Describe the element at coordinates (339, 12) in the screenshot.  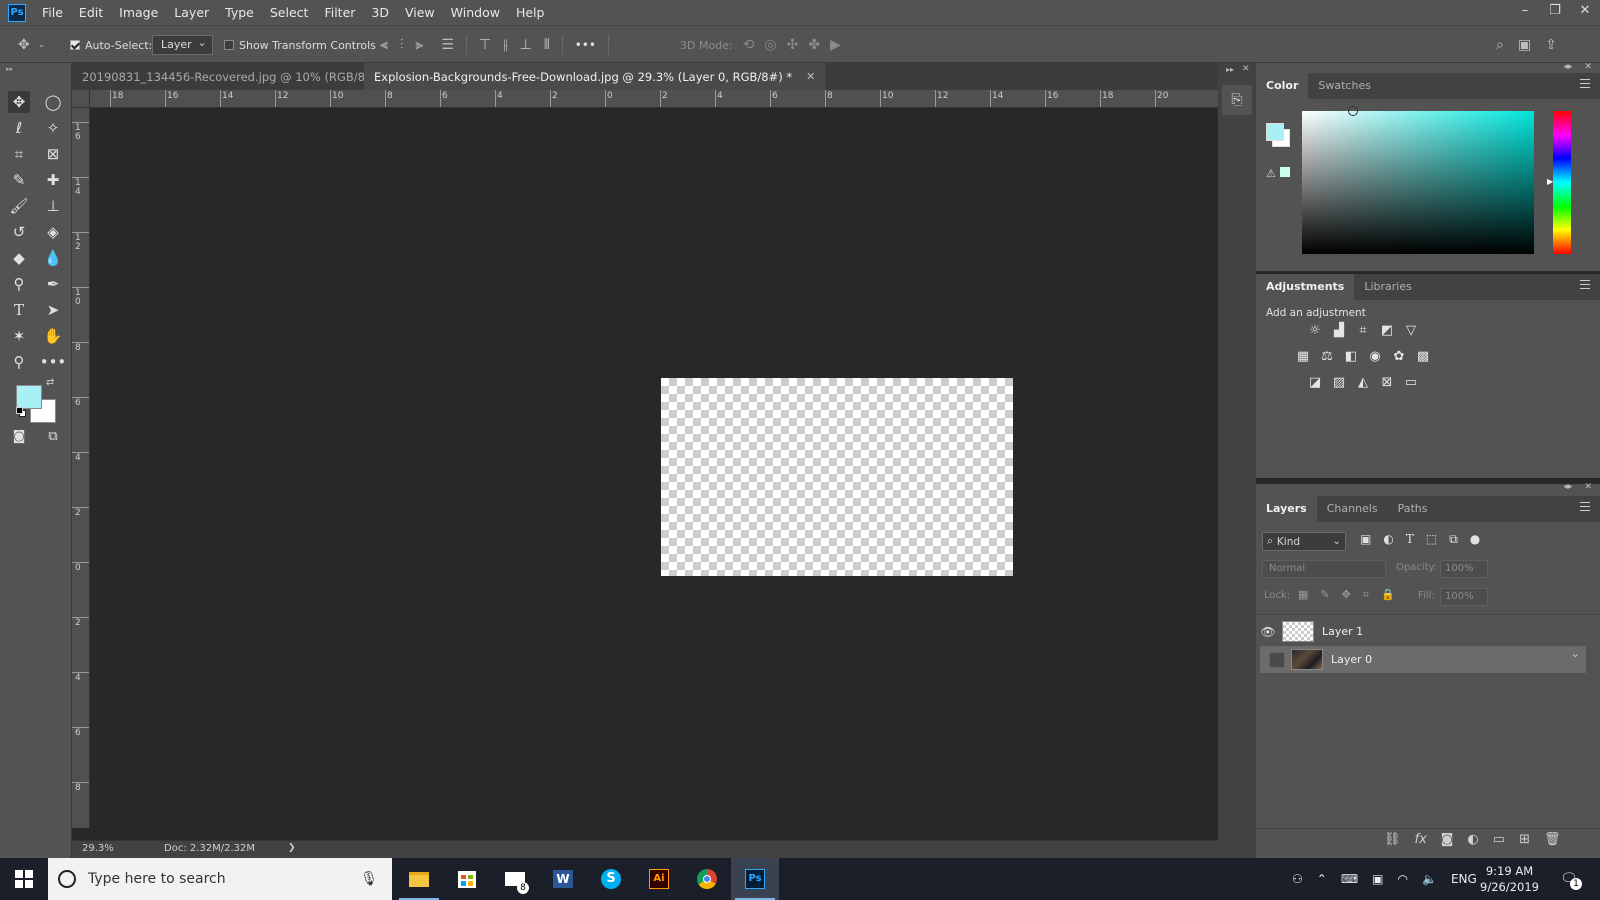
I see `menu-filter: Filter` at that location.